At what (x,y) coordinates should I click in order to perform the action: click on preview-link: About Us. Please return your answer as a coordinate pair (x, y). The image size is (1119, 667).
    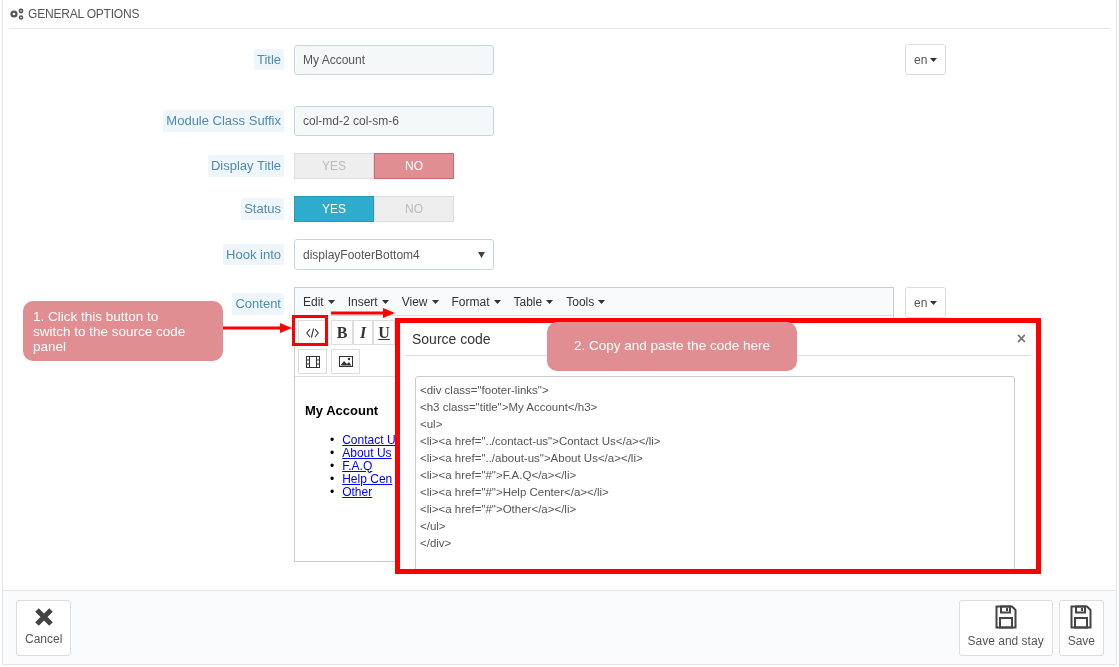
    Looking at the image, I should click on (367, 453).